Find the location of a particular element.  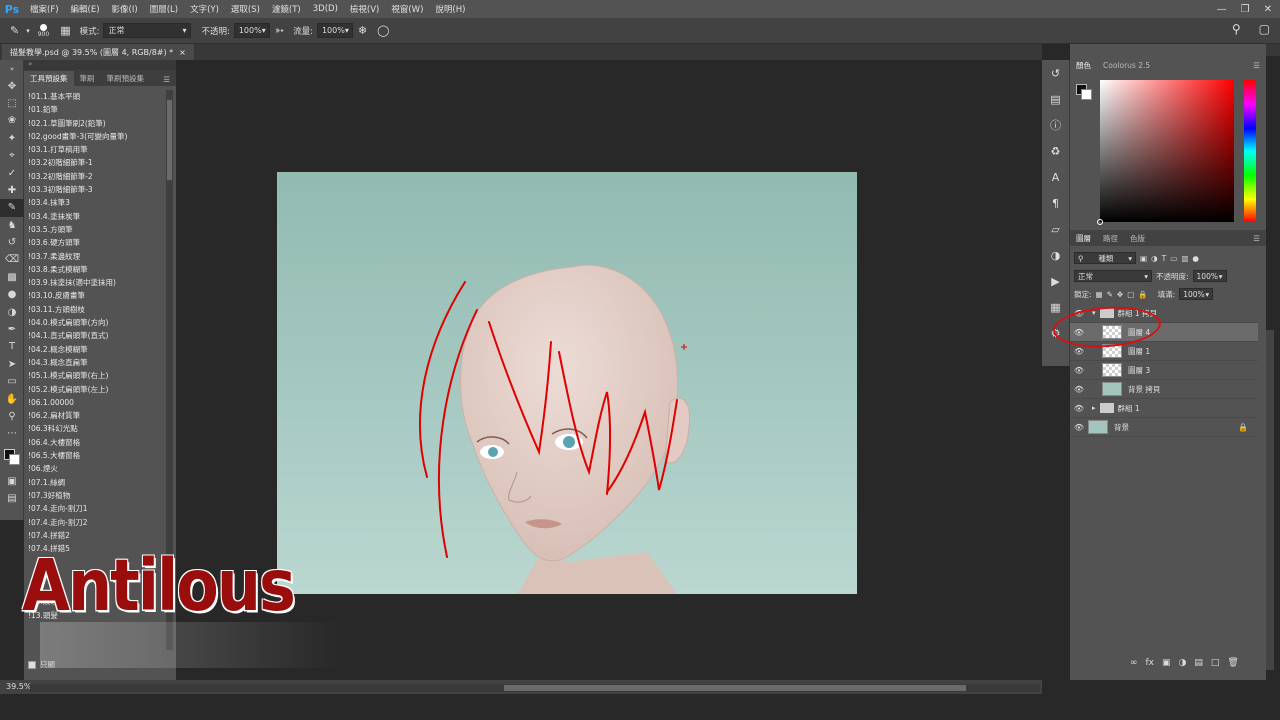

brush-preset-item: !07.4.走向-割刀1 is located at coordinates (96, 508).